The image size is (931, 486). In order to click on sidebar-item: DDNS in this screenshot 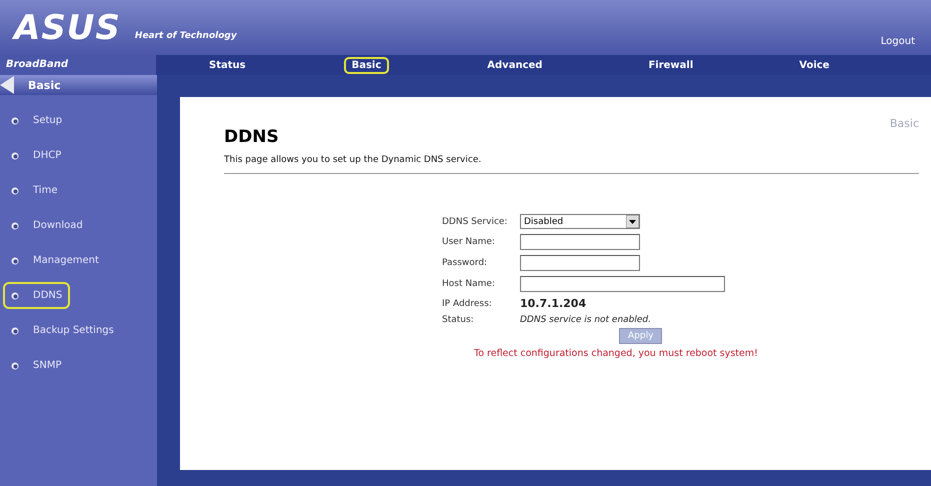, I will do `click(36, 295)`.